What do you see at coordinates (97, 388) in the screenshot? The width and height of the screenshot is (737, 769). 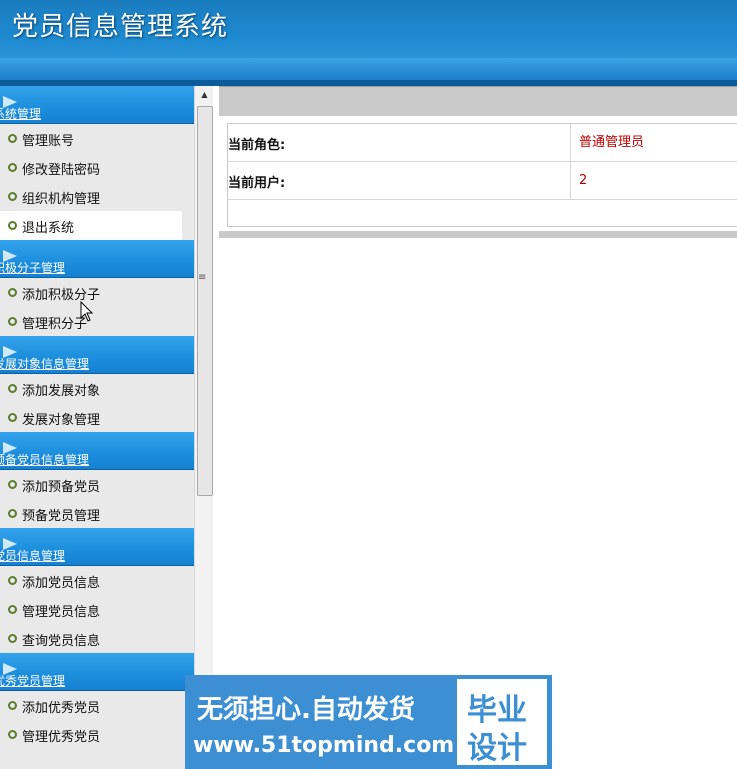 I see `menu-item-add-development: 添加发展对象` at bounding box center [97, 388].